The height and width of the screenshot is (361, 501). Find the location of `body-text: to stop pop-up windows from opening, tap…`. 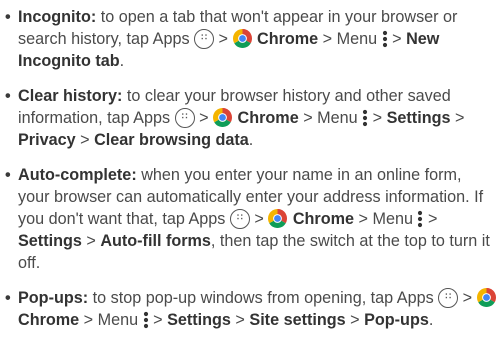

body-text: to stop pop-up windows from opening, tap… is located at coordinates (263, 298).